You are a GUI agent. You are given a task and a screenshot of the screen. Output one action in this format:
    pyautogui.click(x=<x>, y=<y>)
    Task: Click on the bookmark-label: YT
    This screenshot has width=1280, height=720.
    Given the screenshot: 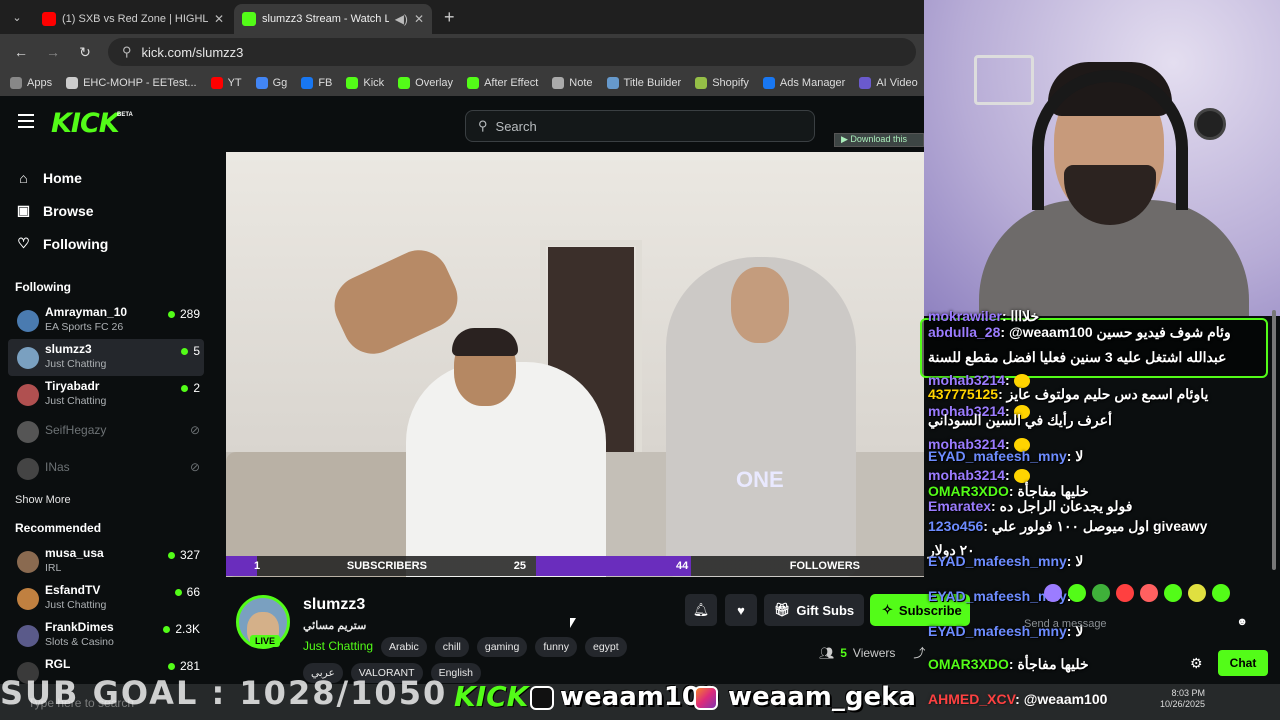 What is the action you would take?
    pyautogui.click(x=234, y=83)
    